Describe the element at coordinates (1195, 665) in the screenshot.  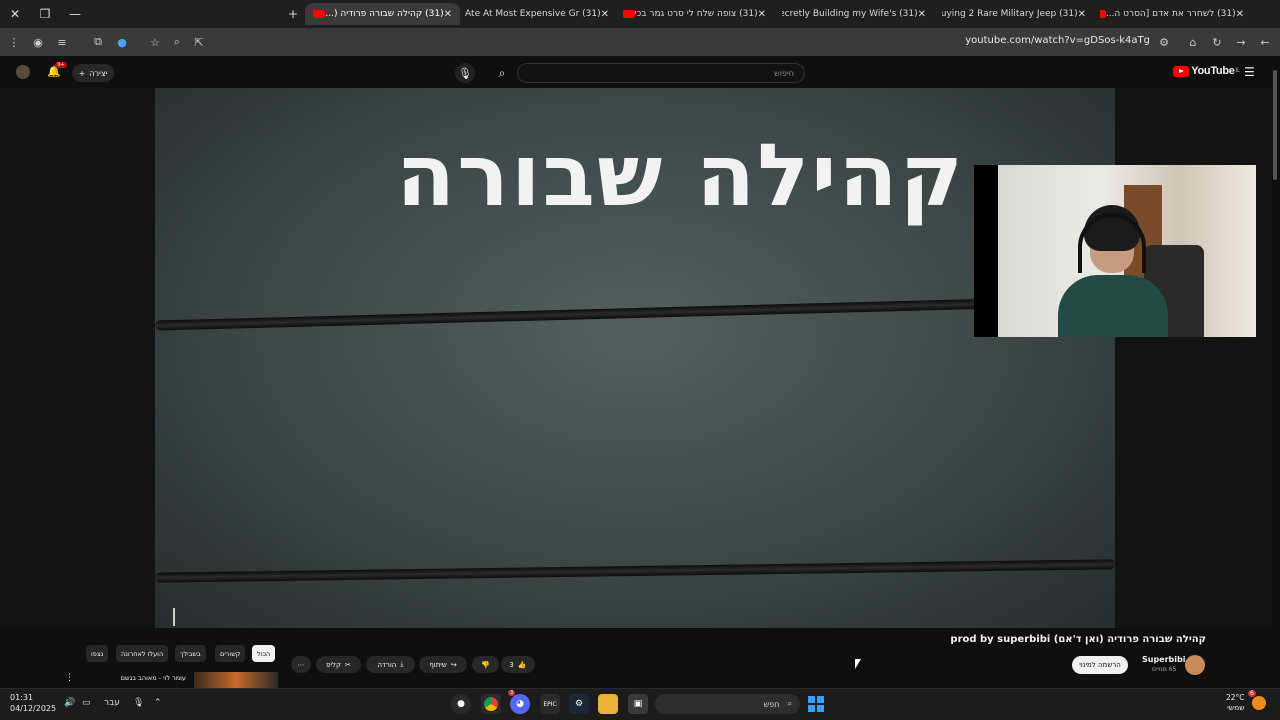
I see `channel-avatar` at that location.